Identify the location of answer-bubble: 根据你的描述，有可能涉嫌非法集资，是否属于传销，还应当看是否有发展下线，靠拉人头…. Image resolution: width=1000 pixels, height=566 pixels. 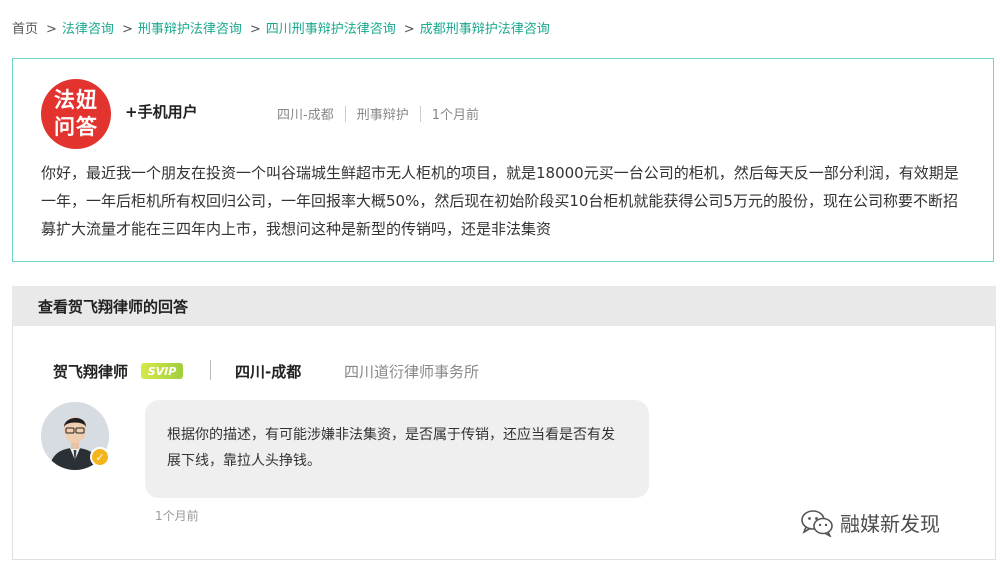
(397, 449).